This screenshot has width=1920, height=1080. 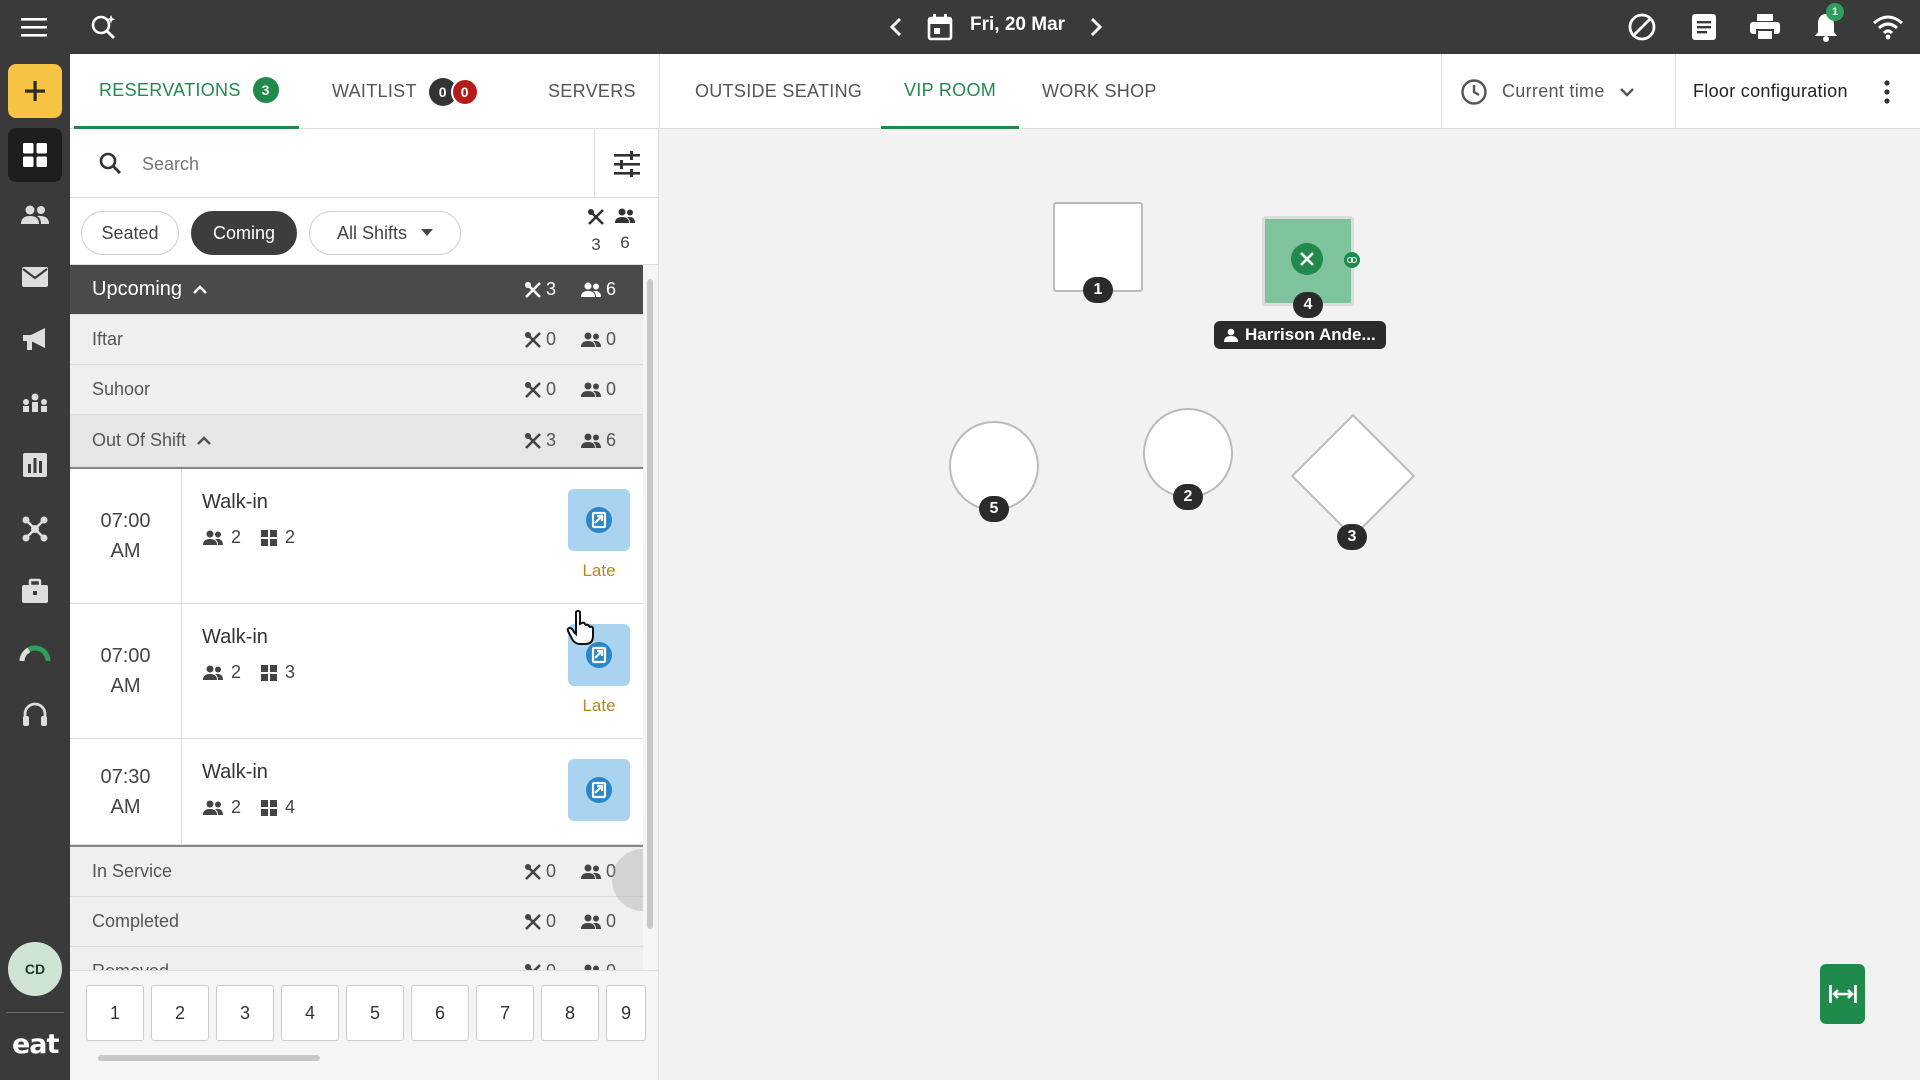 I want to click on group-out-of-shift: Out Of Shift 3 6, so click(x=356, y=441).